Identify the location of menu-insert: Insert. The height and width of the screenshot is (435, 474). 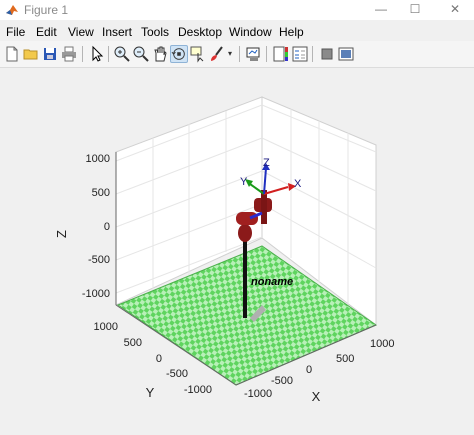
(117, 32).